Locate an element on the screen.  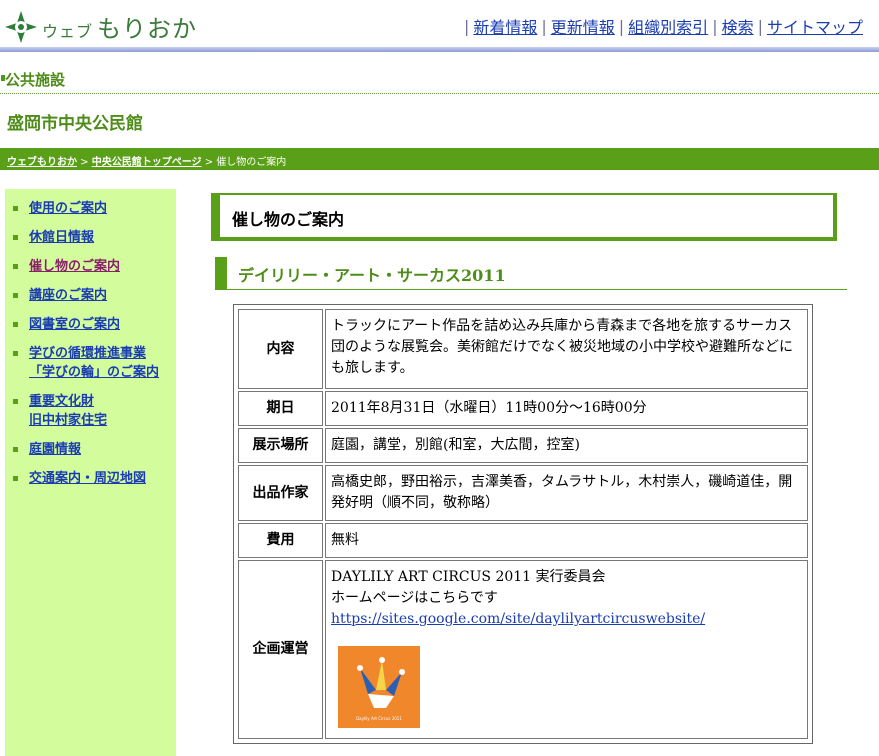
sidebar-item-usage: 使用のご案内 is located at coordinates (94, 208).